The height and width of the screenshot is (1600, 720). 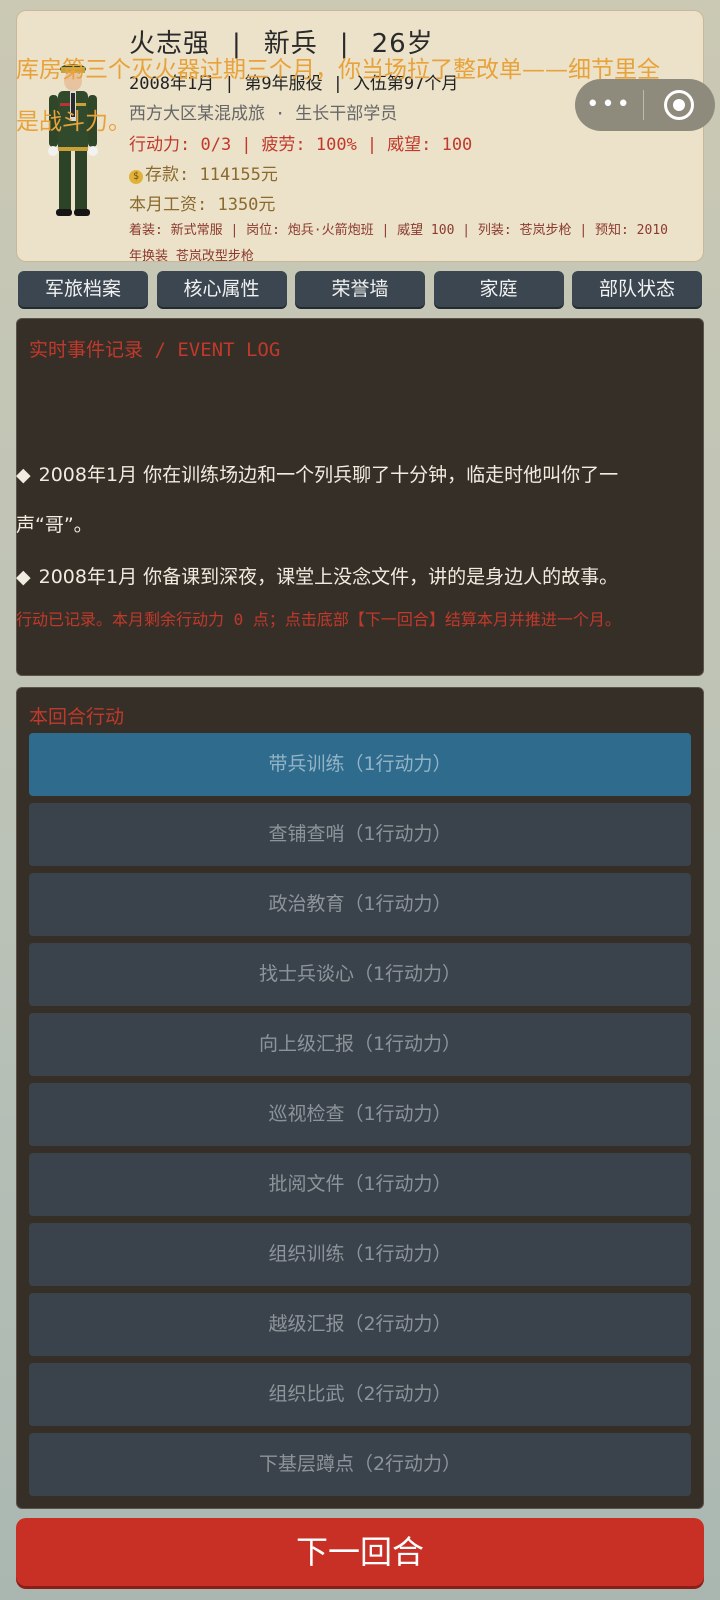 What do you see at coordinates (360, 1324) in the screenshot?
I see `action-button-skip-level-report: 越级汇报（2行动力）` at bounding box center [360, 1324].